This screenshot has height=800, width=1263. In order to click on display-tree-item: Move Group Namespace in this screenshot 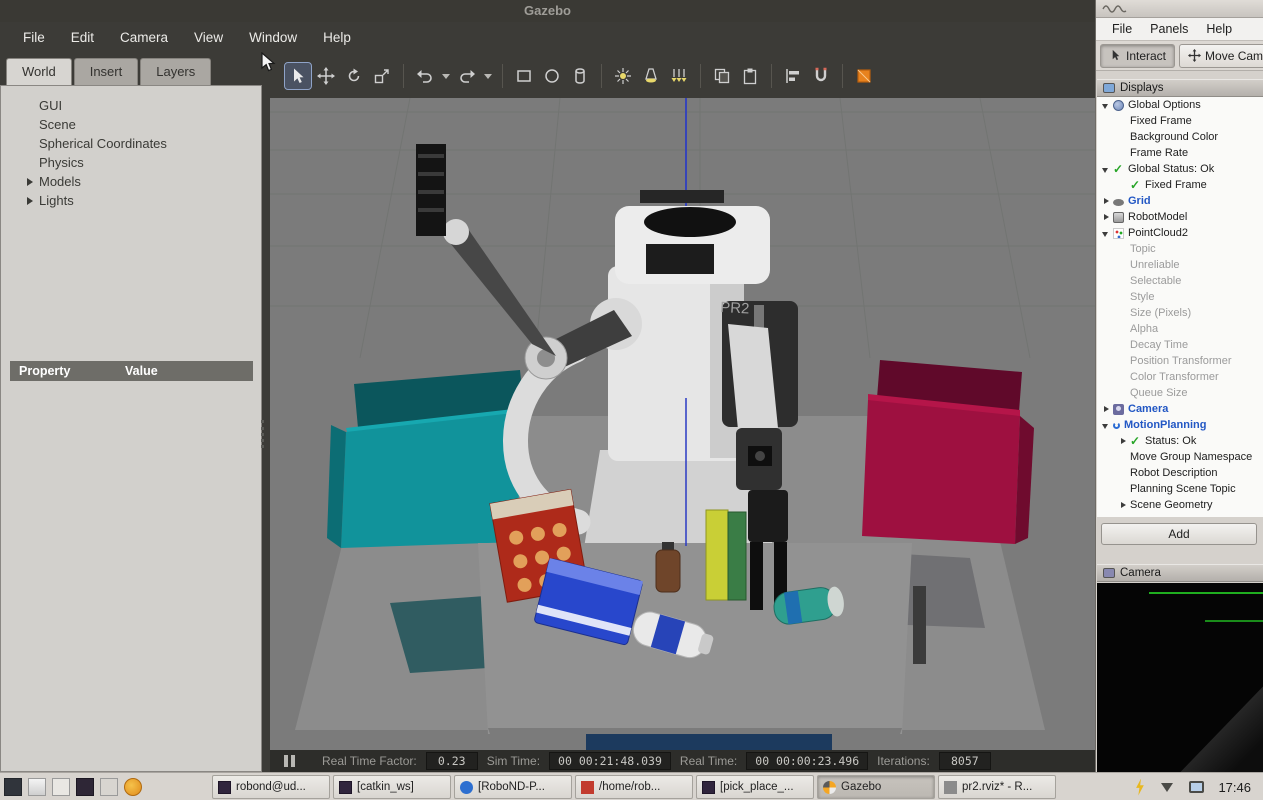, I will do `click(1180, 457)`.